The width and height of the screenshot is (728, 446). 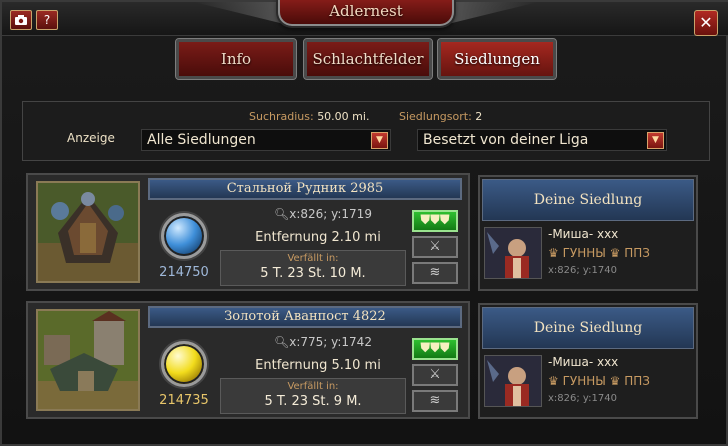 I want to click on owner-dropdown: Besetzt von deiner Liga ▼, so click(x=542, y=140).